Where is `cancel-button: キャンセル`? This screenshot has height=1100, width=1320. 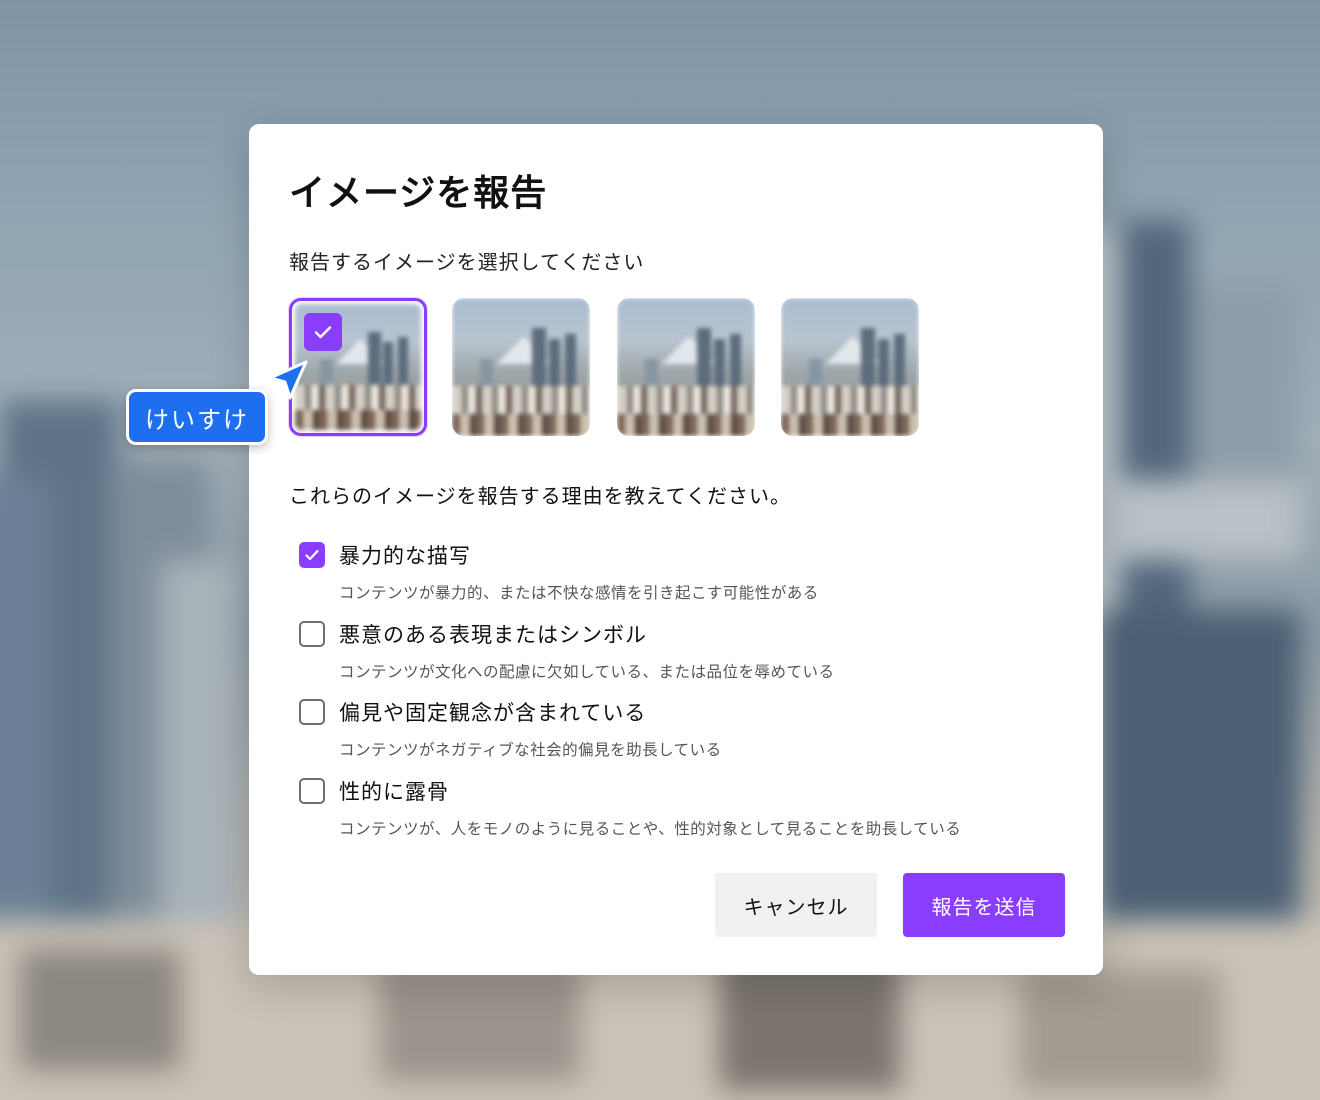
cancel-button: キャンセル is located at coordinates (796, 905).